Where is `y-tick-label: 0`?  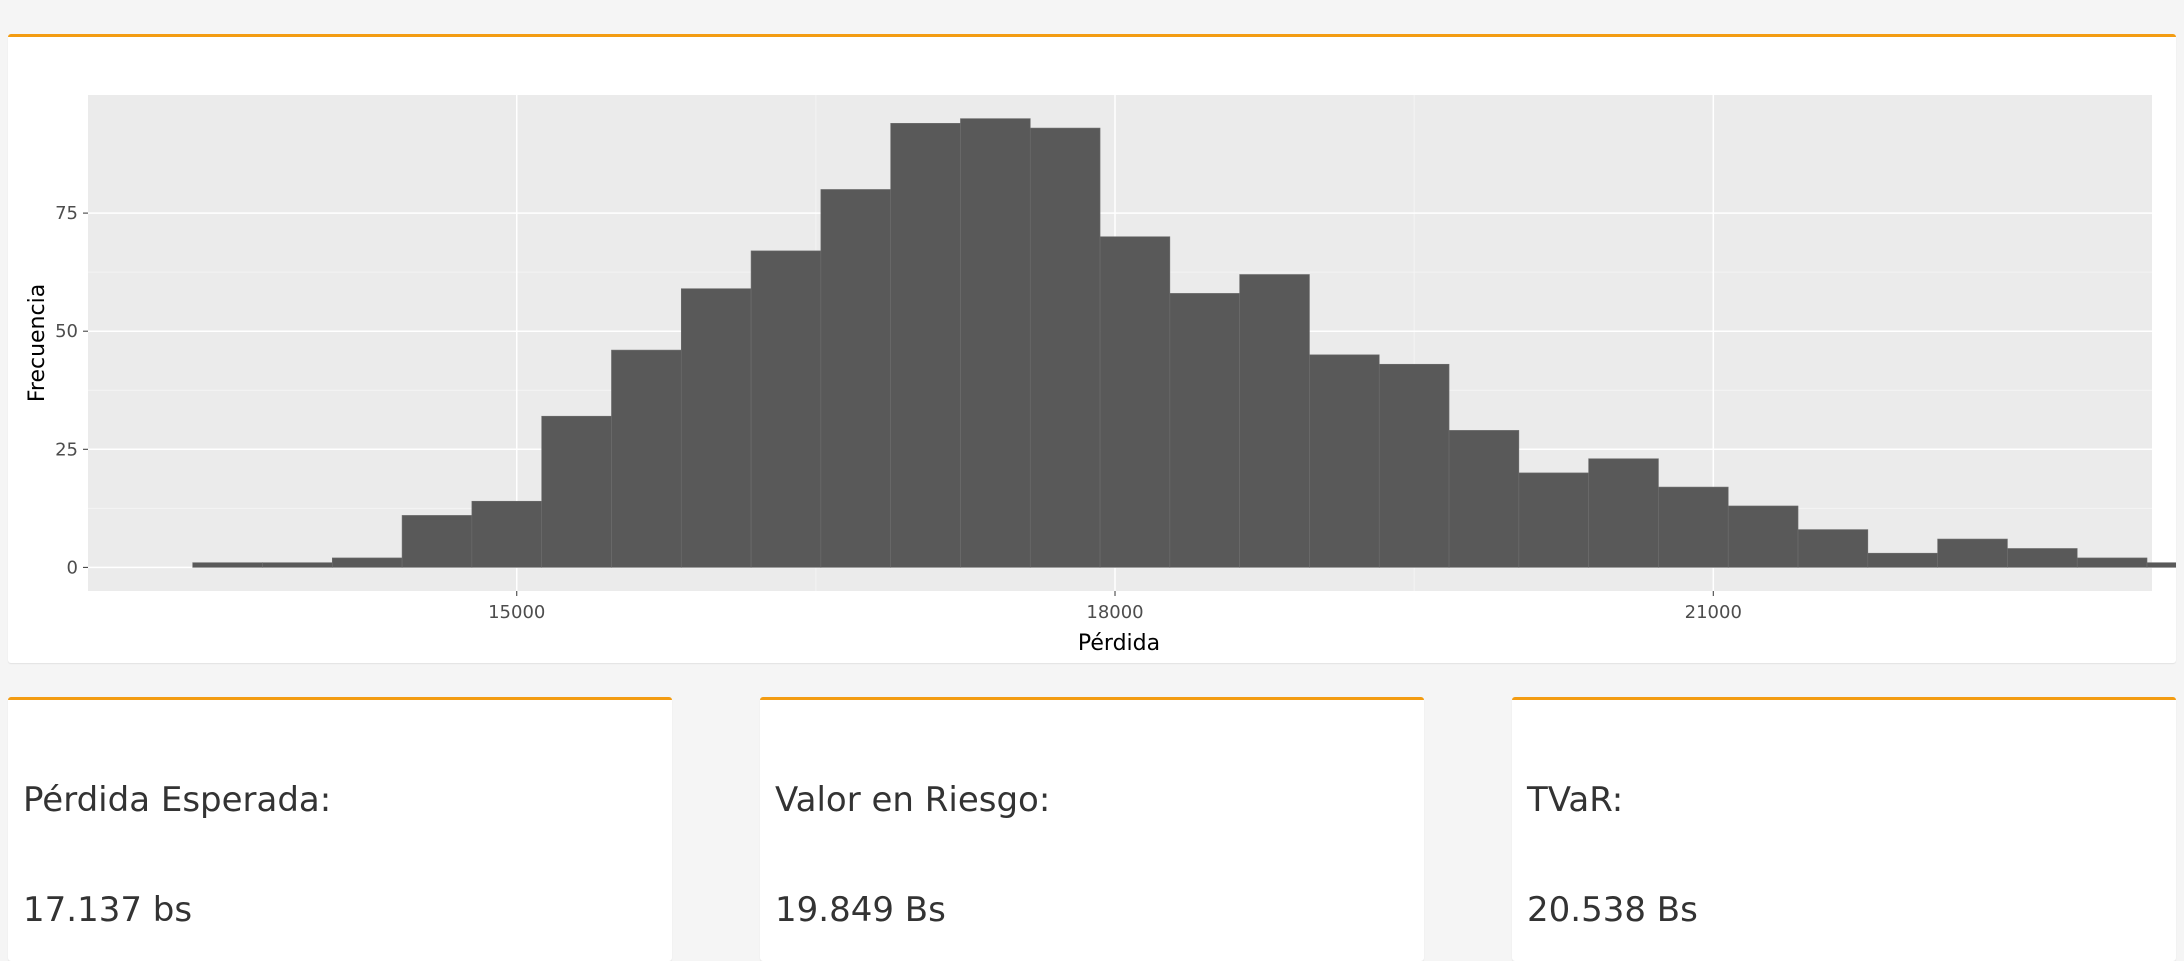 y-tick-label: 0 is located at coordinates (72, 567).